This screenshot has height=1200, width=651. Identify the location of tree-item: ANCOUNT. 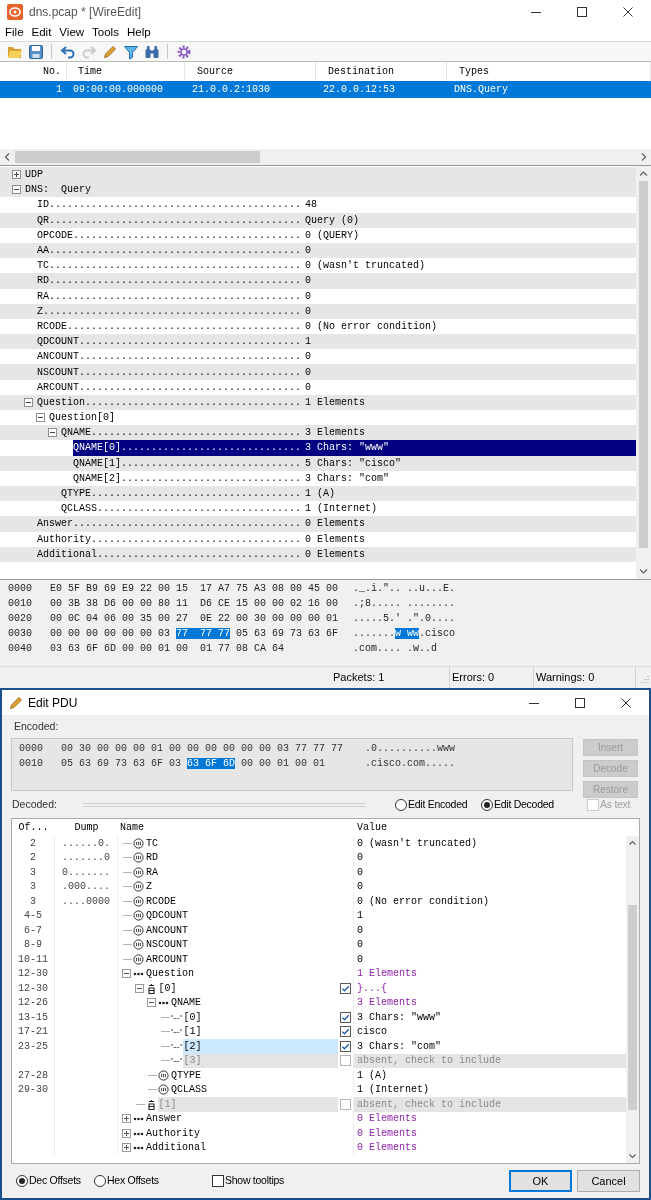
(249, 930).